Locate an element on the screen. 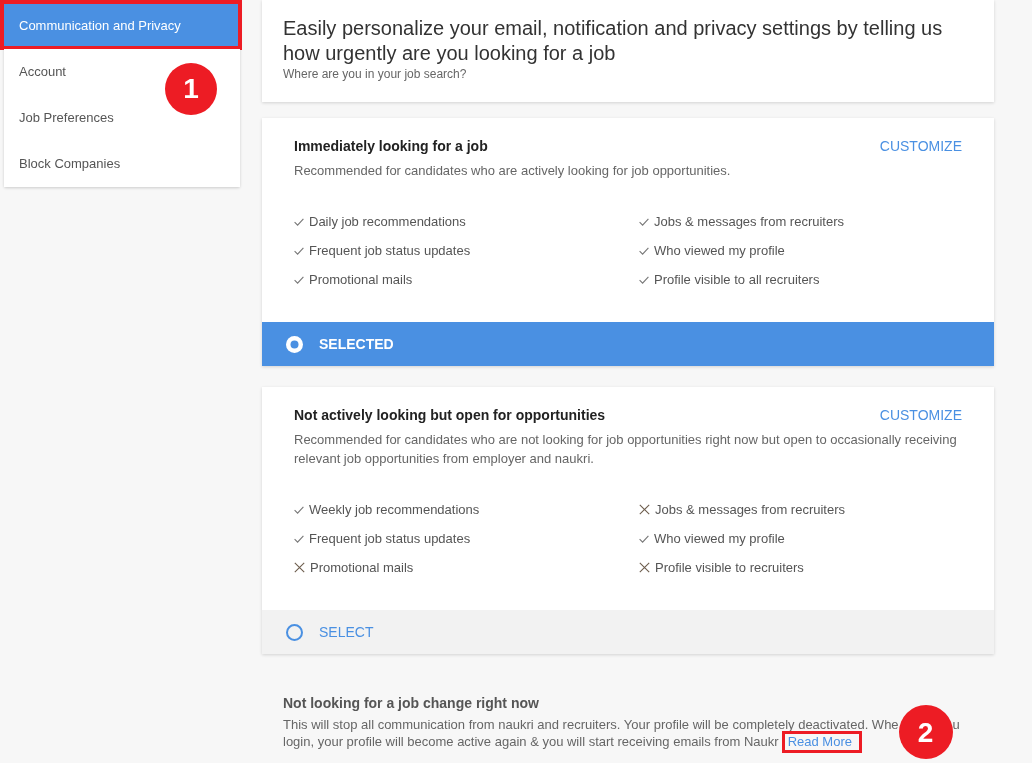 The width and height of the screenshot is (1032, 763). page-heading: Easily personalize your email, notification and privacy settings by telling us how urgently are you looking for a job is located at coordinates (613, 41).